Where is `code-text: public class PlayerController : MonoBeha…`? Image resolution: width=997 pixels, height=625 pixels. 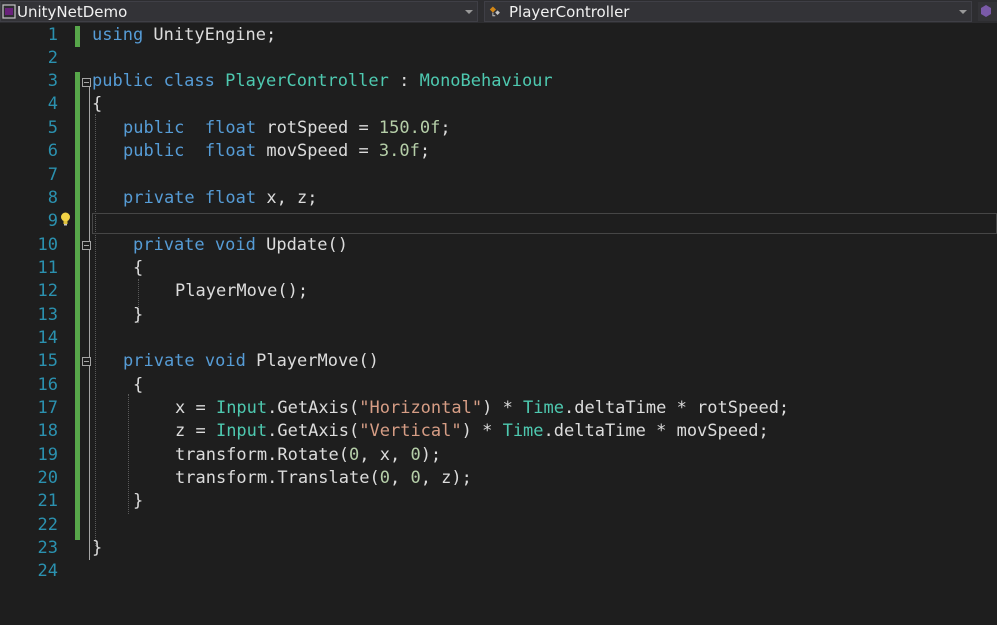 code-text: public class PlayerController : MonoBeha… is located at coordinates (322, 81).